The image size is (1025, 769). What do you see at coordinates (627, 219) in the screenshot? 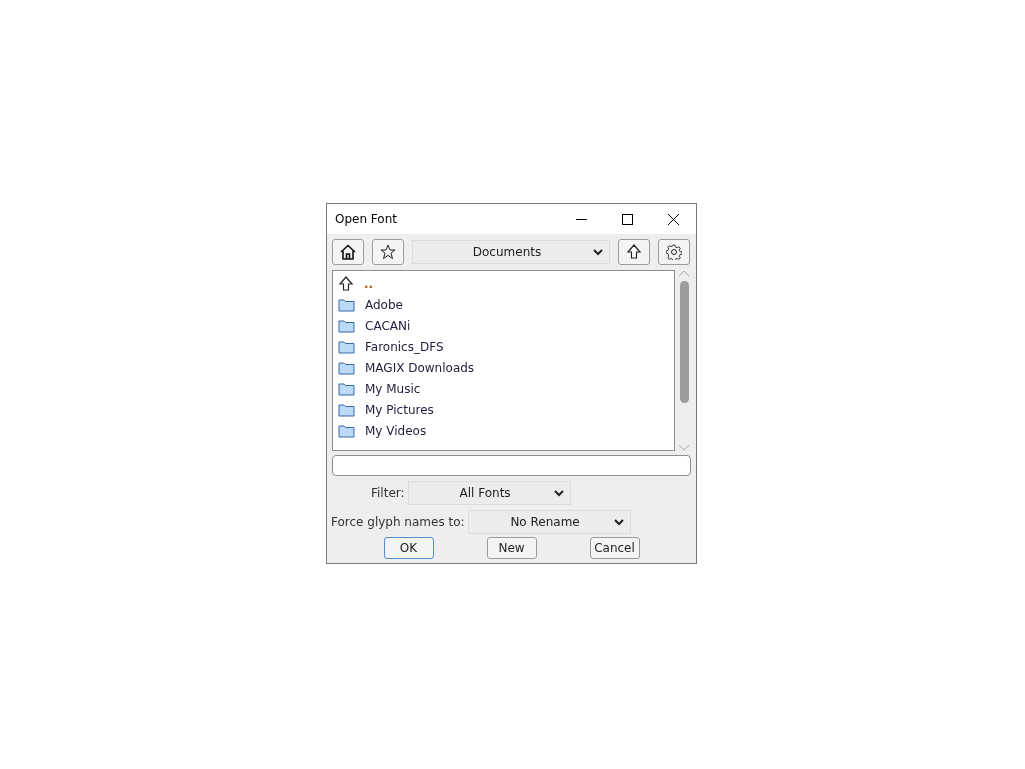
I see `maximize-icon` at bounding box center [627, 219].